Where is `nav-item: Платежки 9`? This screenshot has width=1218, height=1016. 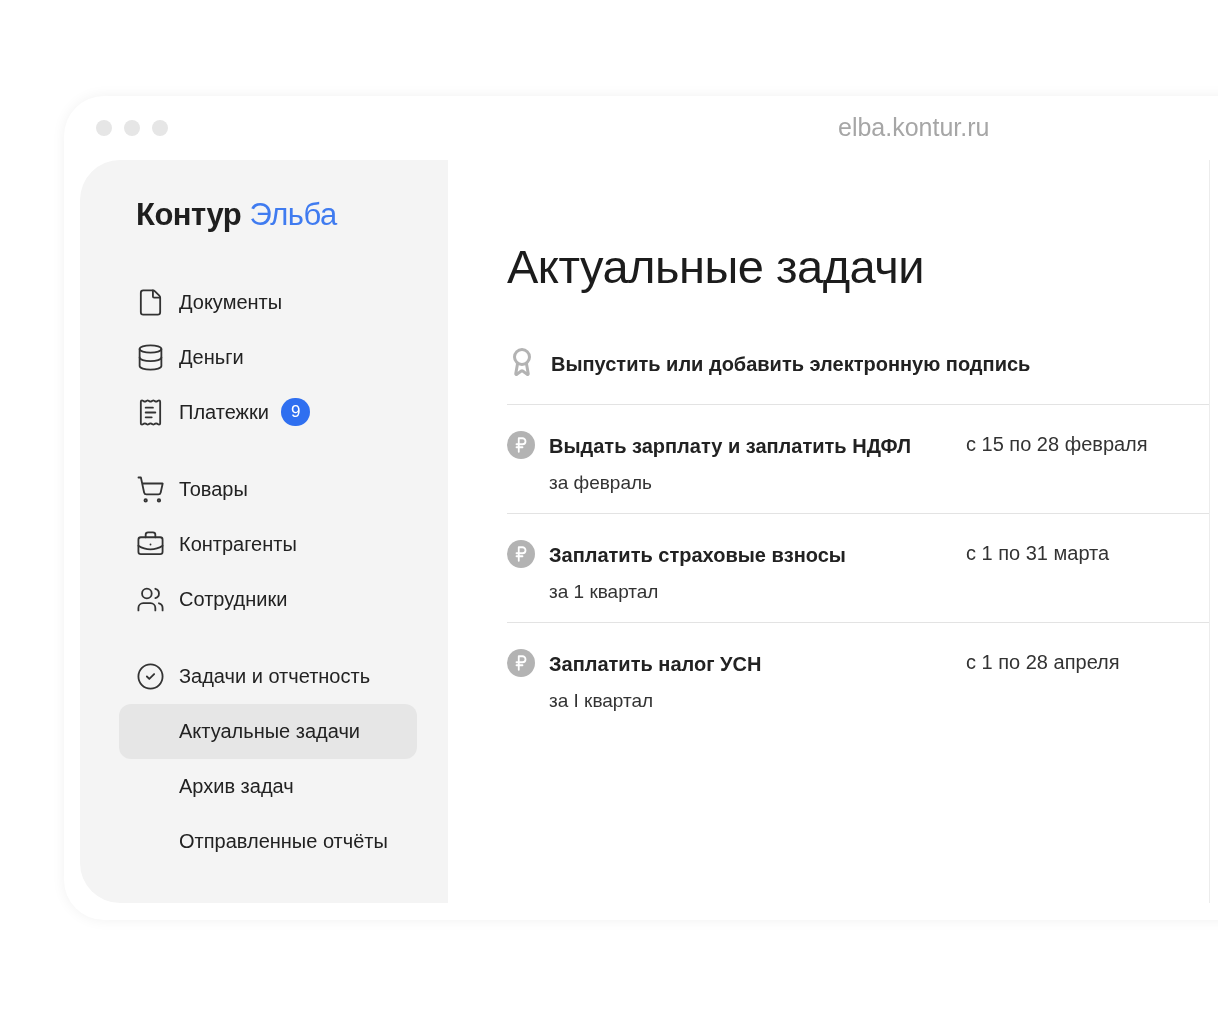 nav-item: Платежки 9 is located at coordinates (268, 412).